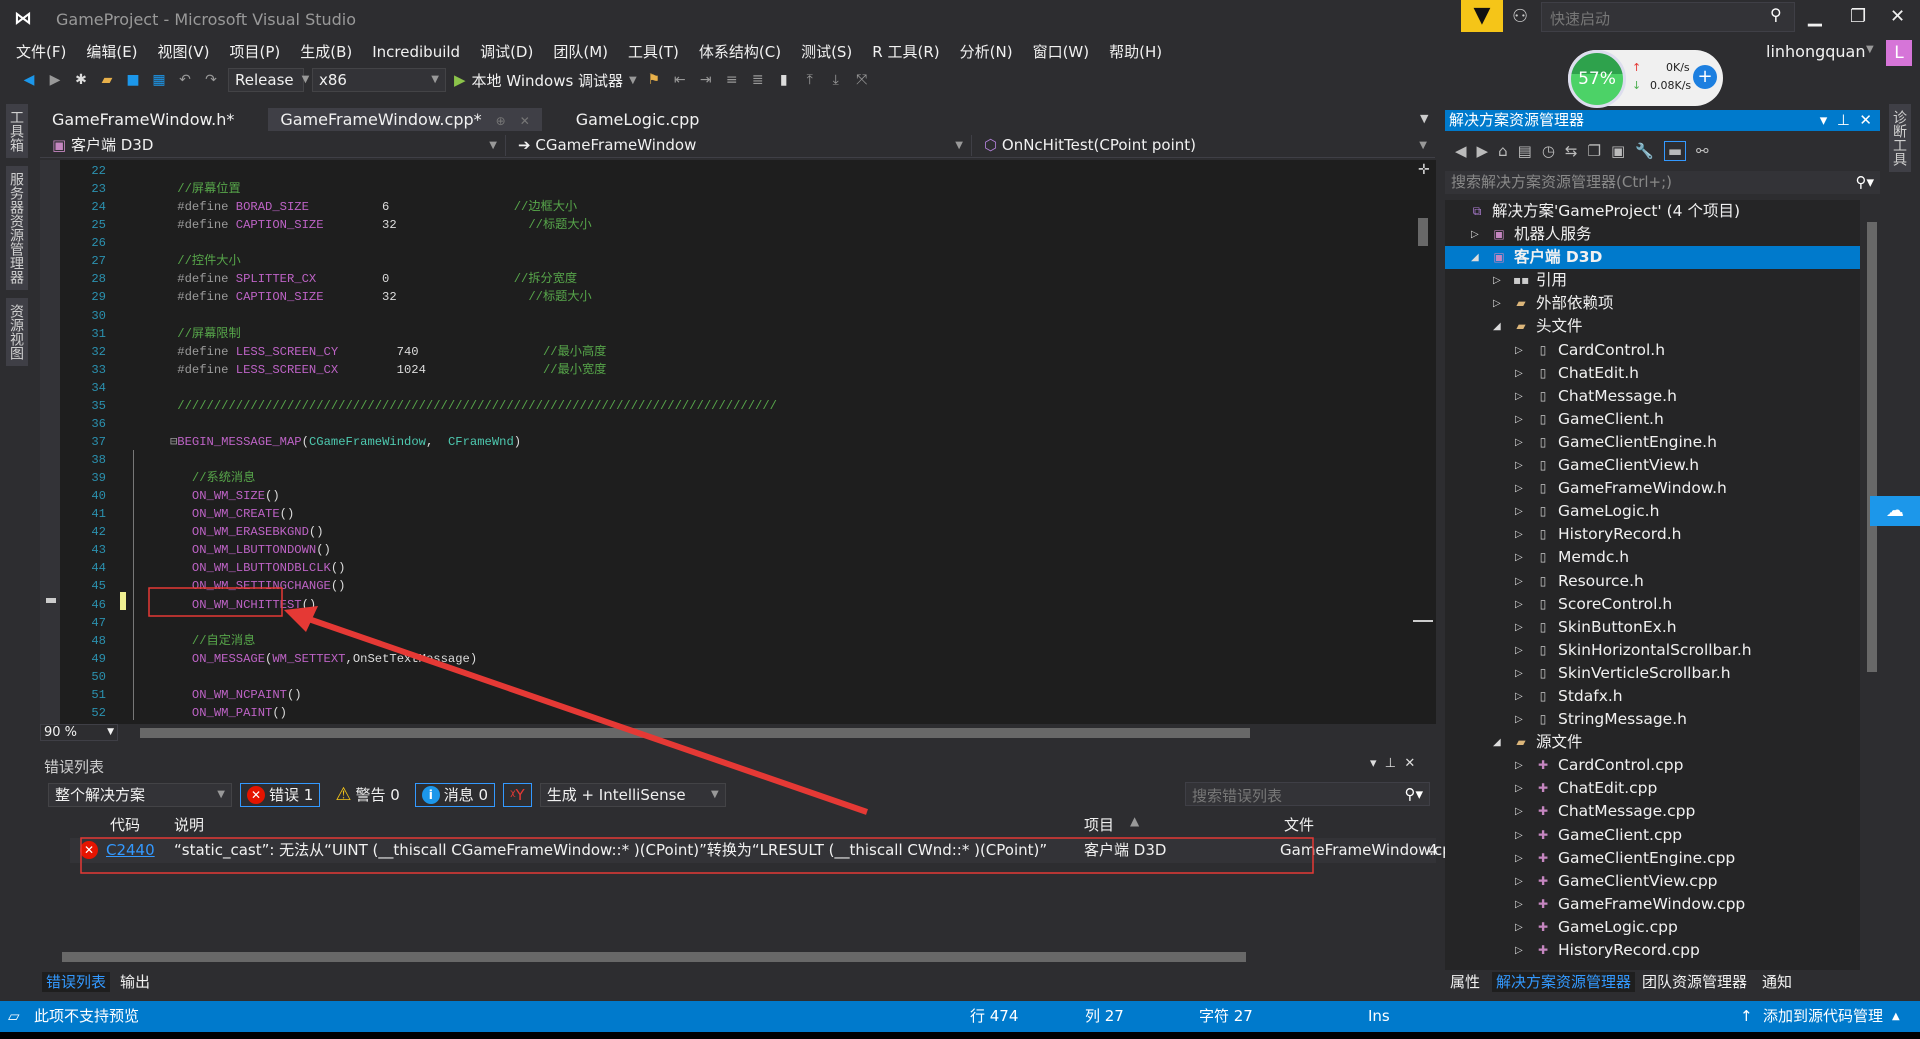 This screenshot has height=1039, width=1920. I want to click on platform-select: x86 ▼, so click(379, 80).